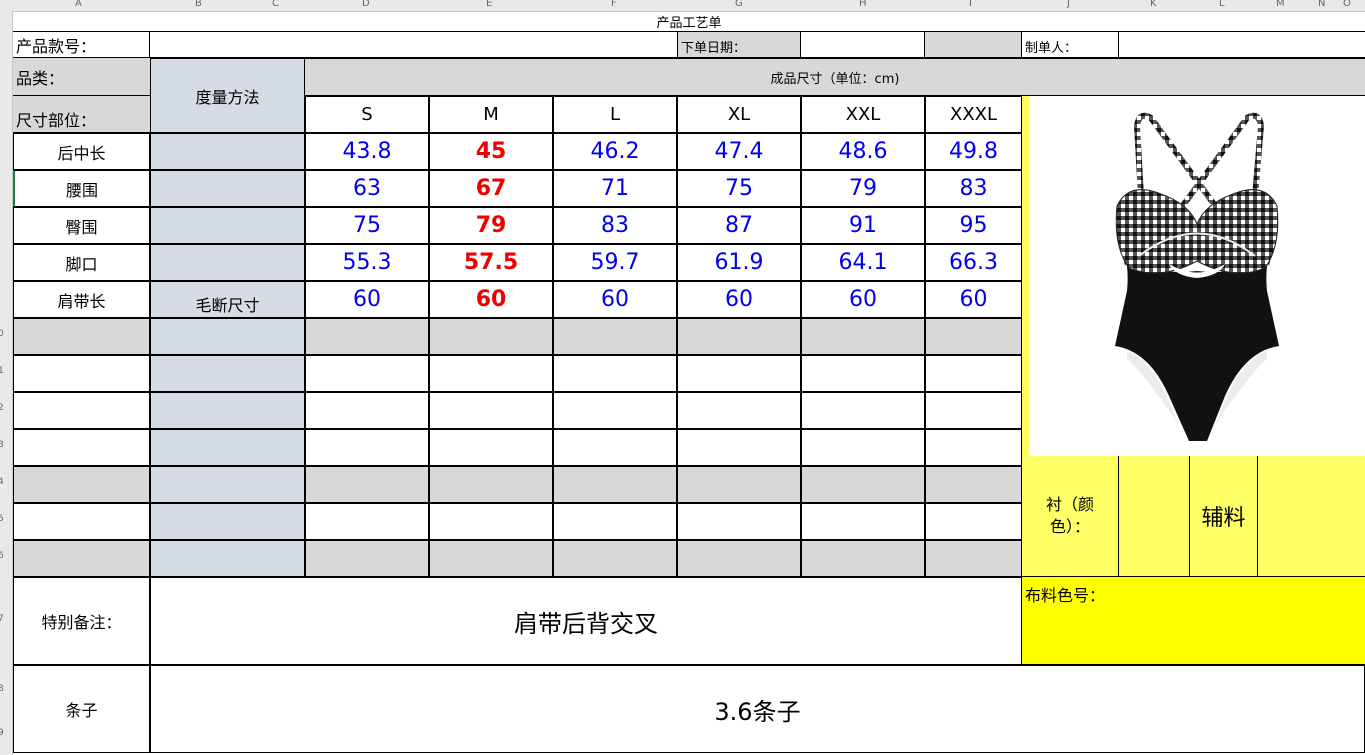 This screenshot has width=1365, height=755. Describe the element at coordinates (2, 371) in the screenshot. I see `row-header-11: 1` at that location.